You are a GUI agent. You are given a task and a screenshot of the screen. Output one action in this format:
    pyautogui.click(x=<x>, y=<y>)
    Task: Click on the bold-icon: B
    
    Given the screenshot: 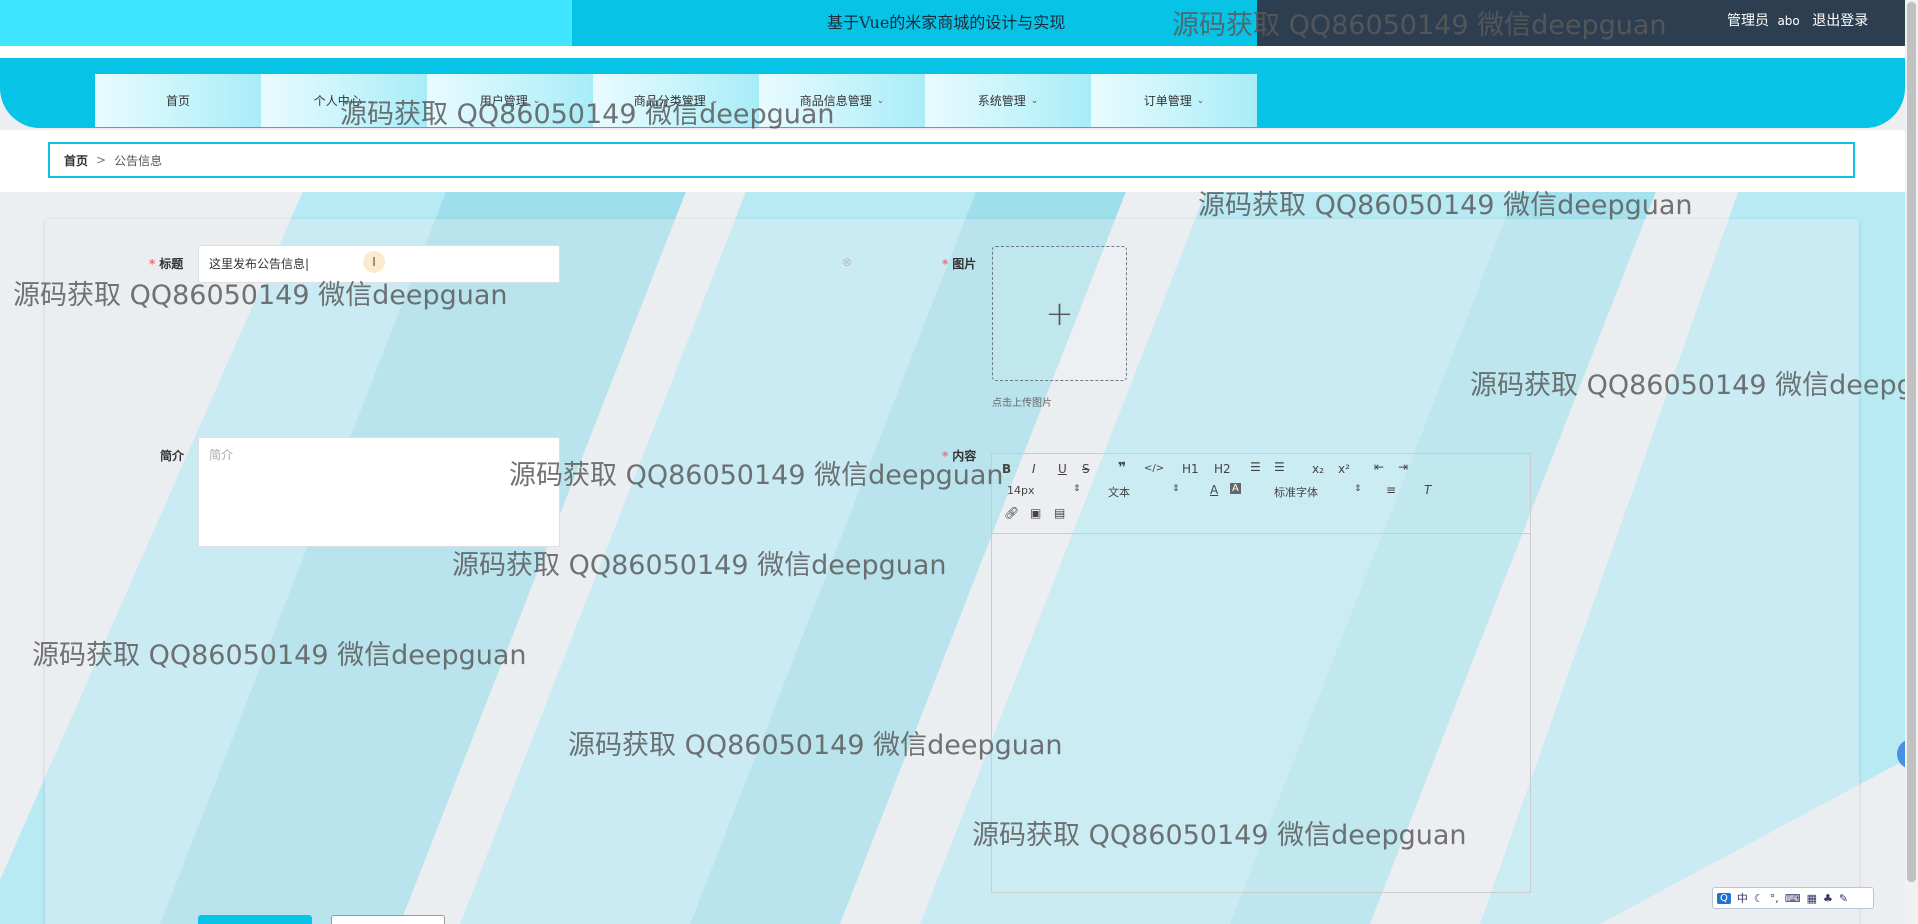 What is the action you would take?
    pyautogui.click(x=1006, y=469)
    